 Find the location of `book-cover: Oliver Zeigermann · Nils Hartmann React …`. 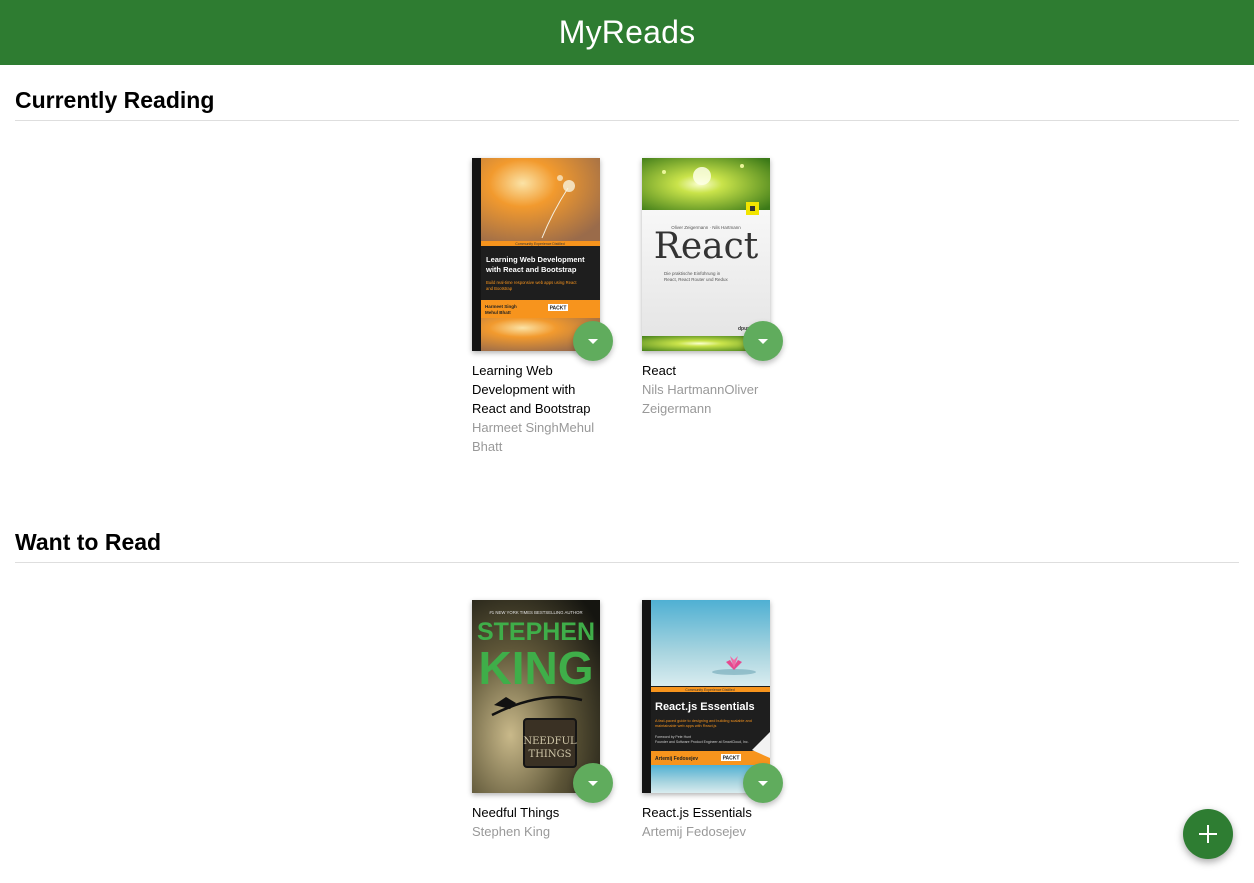

book-cover: Oliver Zeigermann · Nils Hartmann React … is located at coordinates (706, 254).